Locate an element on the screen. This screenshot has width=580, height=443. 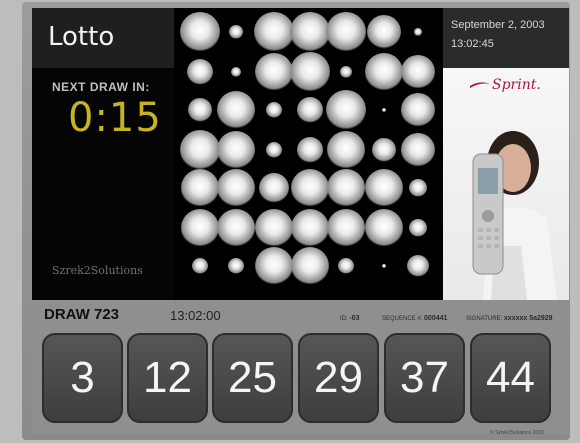
sprint-brand: Sprint. is located at coordinates (516, 85).